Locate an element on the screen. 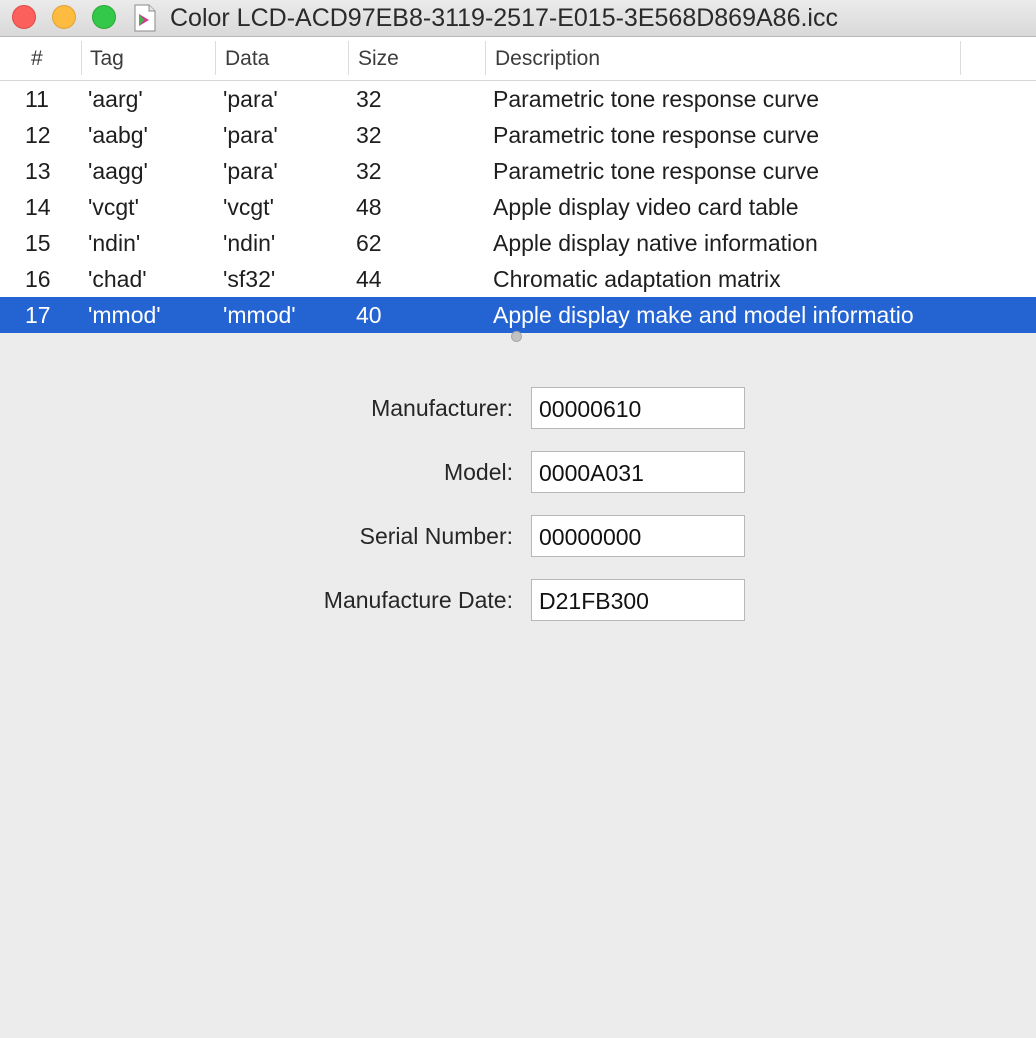 Image resolution: width=1036 pixels, height=1038 pixels. serial-number-label: Serial Number: is located at coordinates (436, 536).